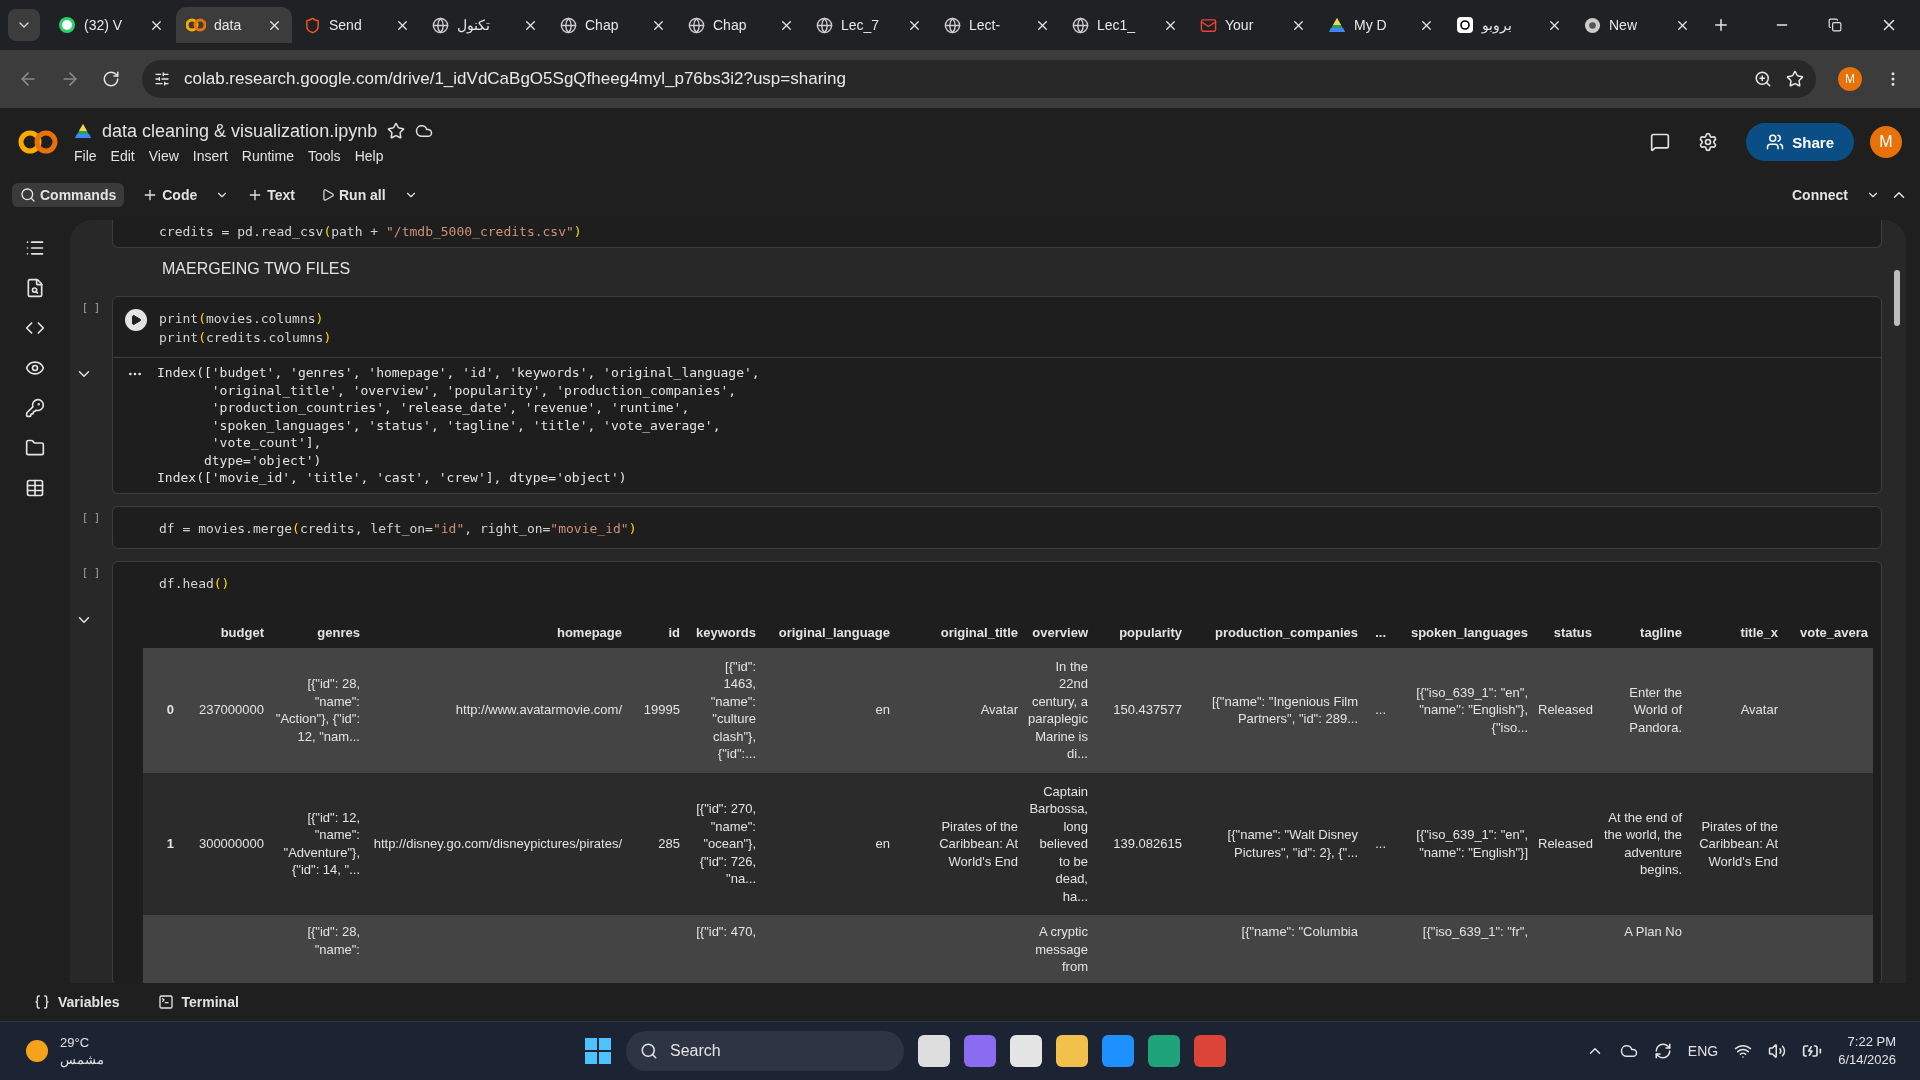  Describe the element at coordinates (35, 368) in the screenshot. I see `eye-icon` at that location.